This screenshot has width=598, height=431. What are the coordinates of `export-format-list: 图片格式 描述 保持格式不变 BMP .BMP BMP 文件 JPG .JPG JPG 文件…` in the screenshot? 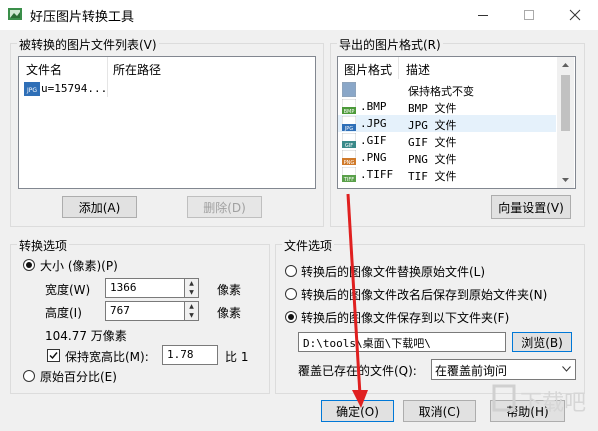 It's located at (456, 122).